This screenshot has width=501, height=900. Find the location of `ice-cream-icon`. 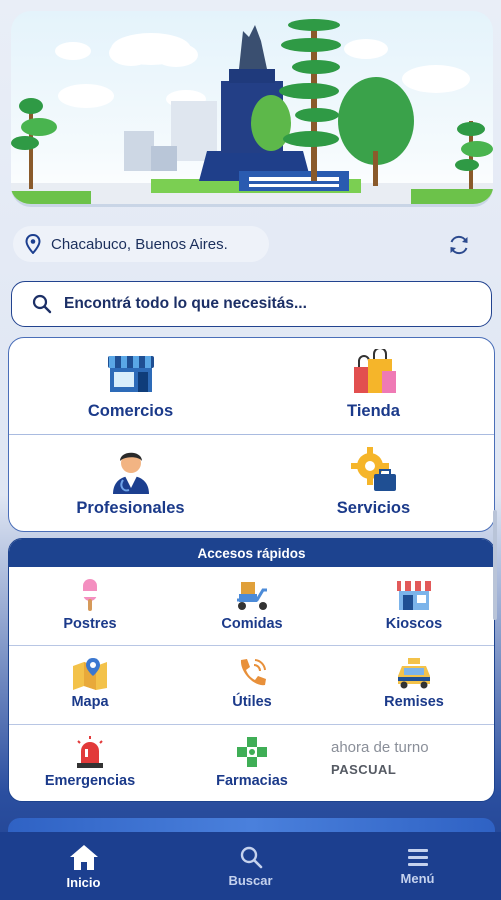

ice-cream-icon is located at coordinates (90, 595).